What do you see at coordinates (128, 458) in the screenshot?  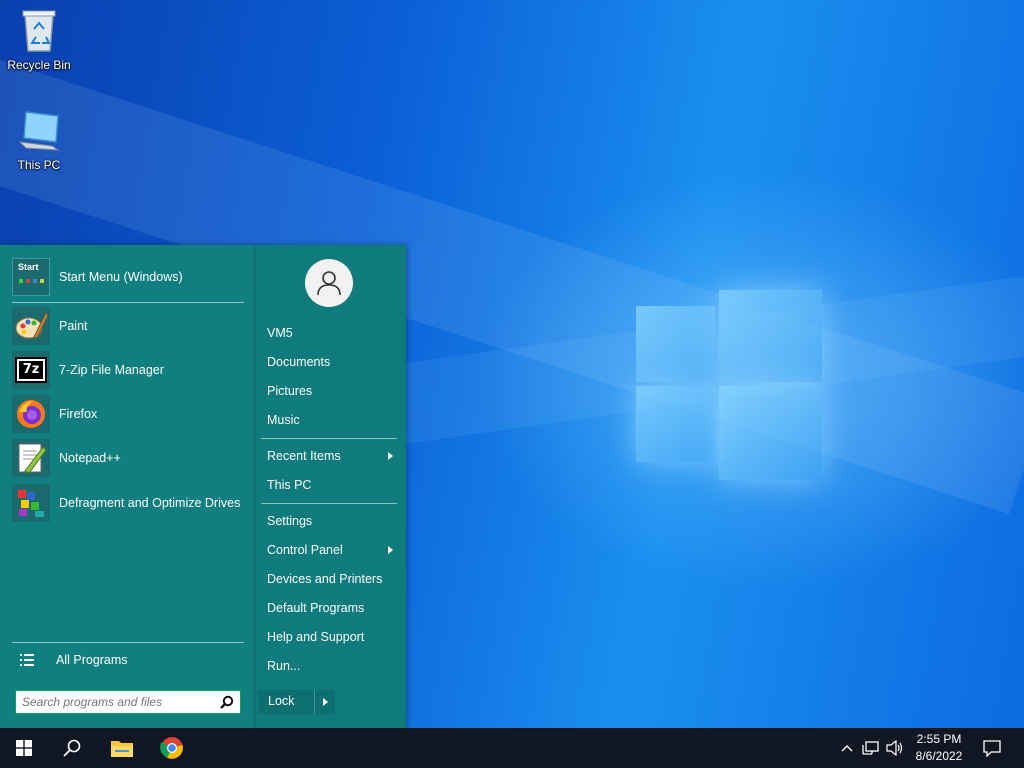 I see `program-notepad-plus-plus: Notepad++` at bounding box center [128, 458].